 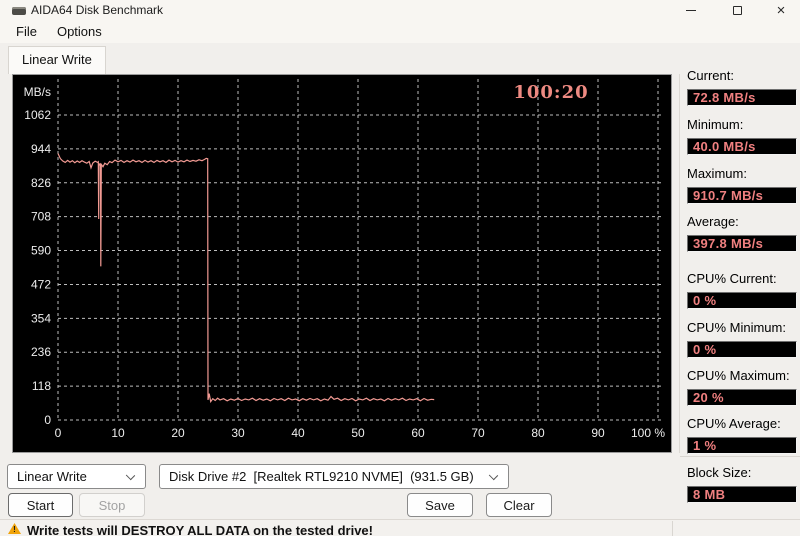 What do you see at coordinates (79, 31) in the screenshot?
I see `menu-options: Options` at bounding box center [79, 31].